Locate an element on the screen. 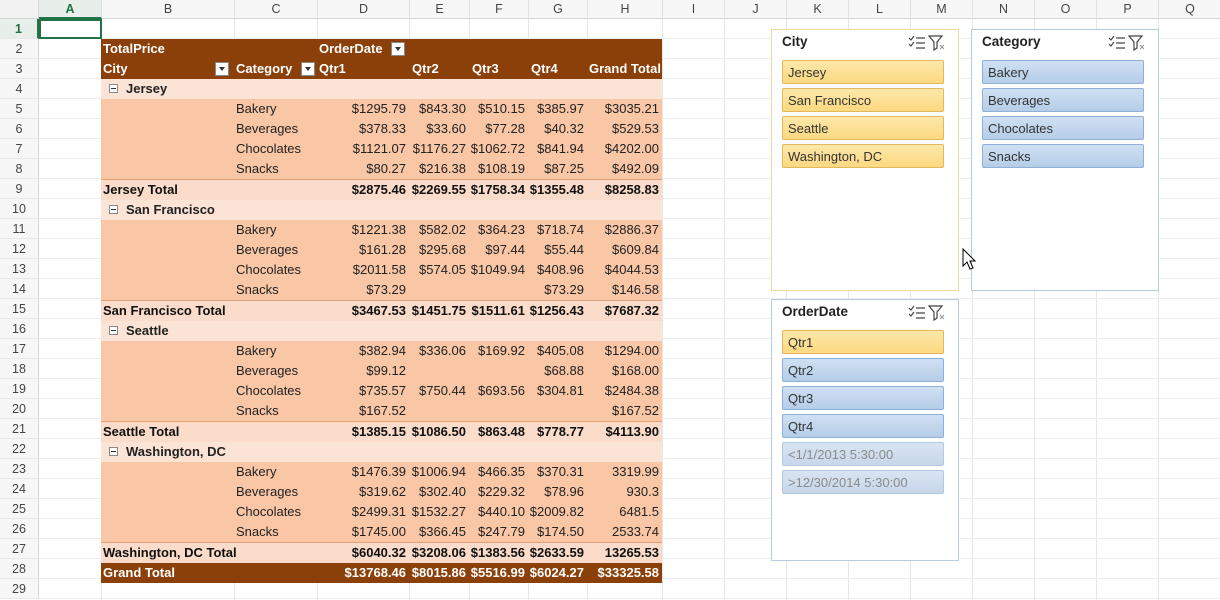 This screenshot has height=600, width=1220. qtr3-value: $169.92 is located at coordinates (501, 350).